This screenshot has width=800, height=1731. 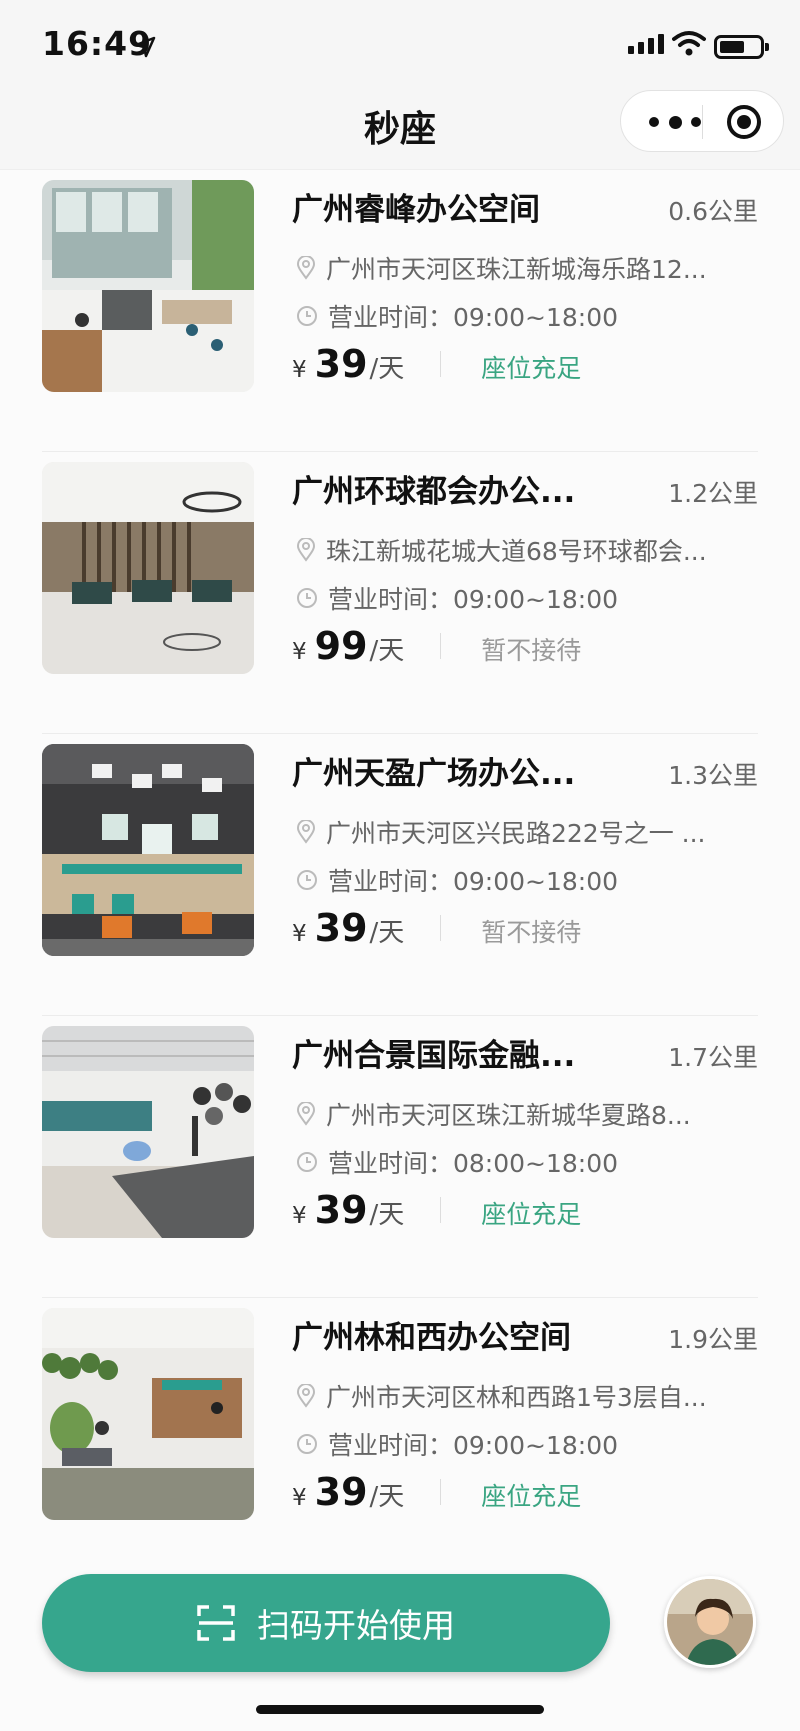 I want to click on more-menu-button, so click(x=675, y=122).